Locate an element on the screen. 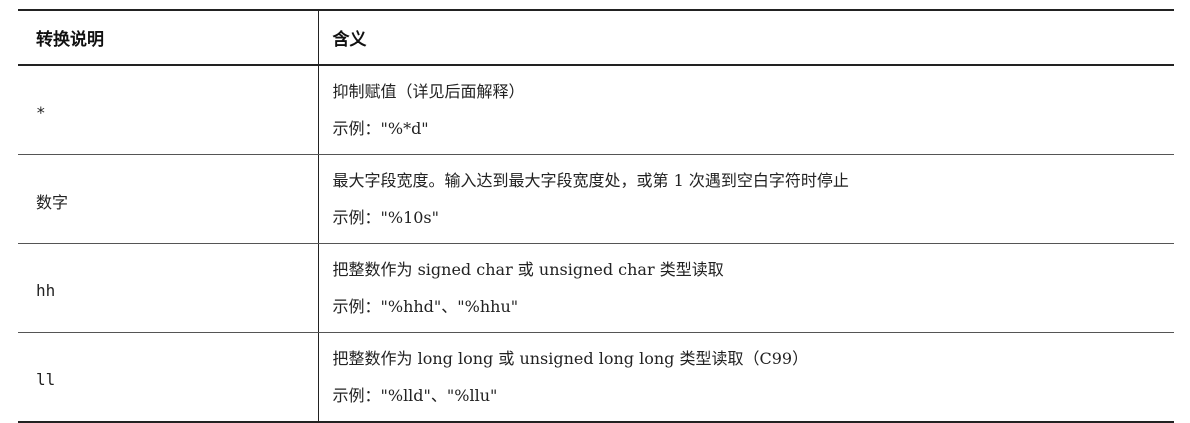 Image resolution: width=1190 pixels, height=423 pixels. row-specifier: hh is located at coordinates (168, 288).